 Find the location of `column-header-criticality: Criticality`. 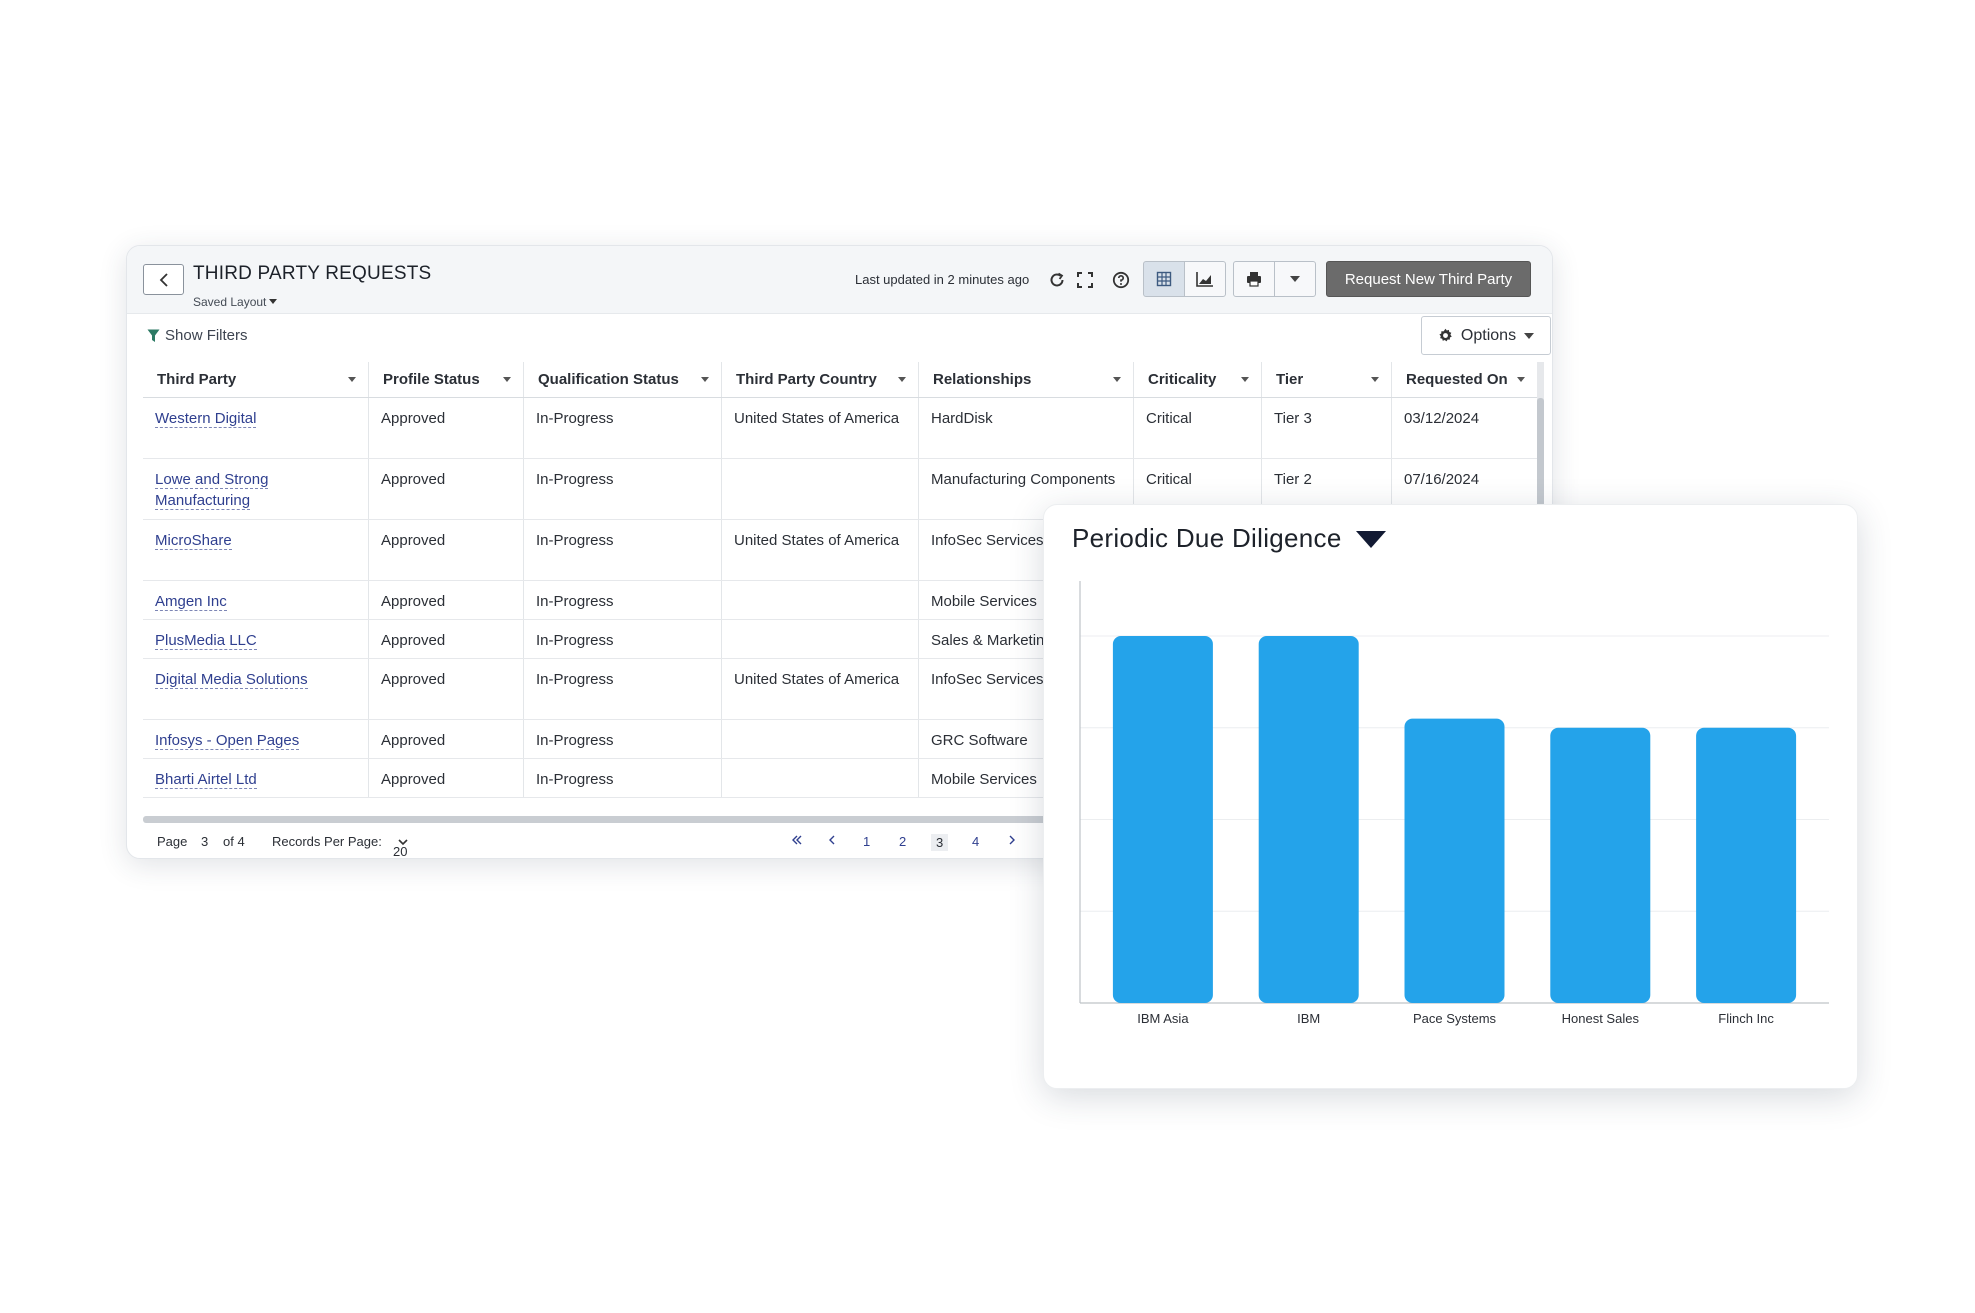

column-header-criticality: Criticality is located at coordinates (1198, 379).